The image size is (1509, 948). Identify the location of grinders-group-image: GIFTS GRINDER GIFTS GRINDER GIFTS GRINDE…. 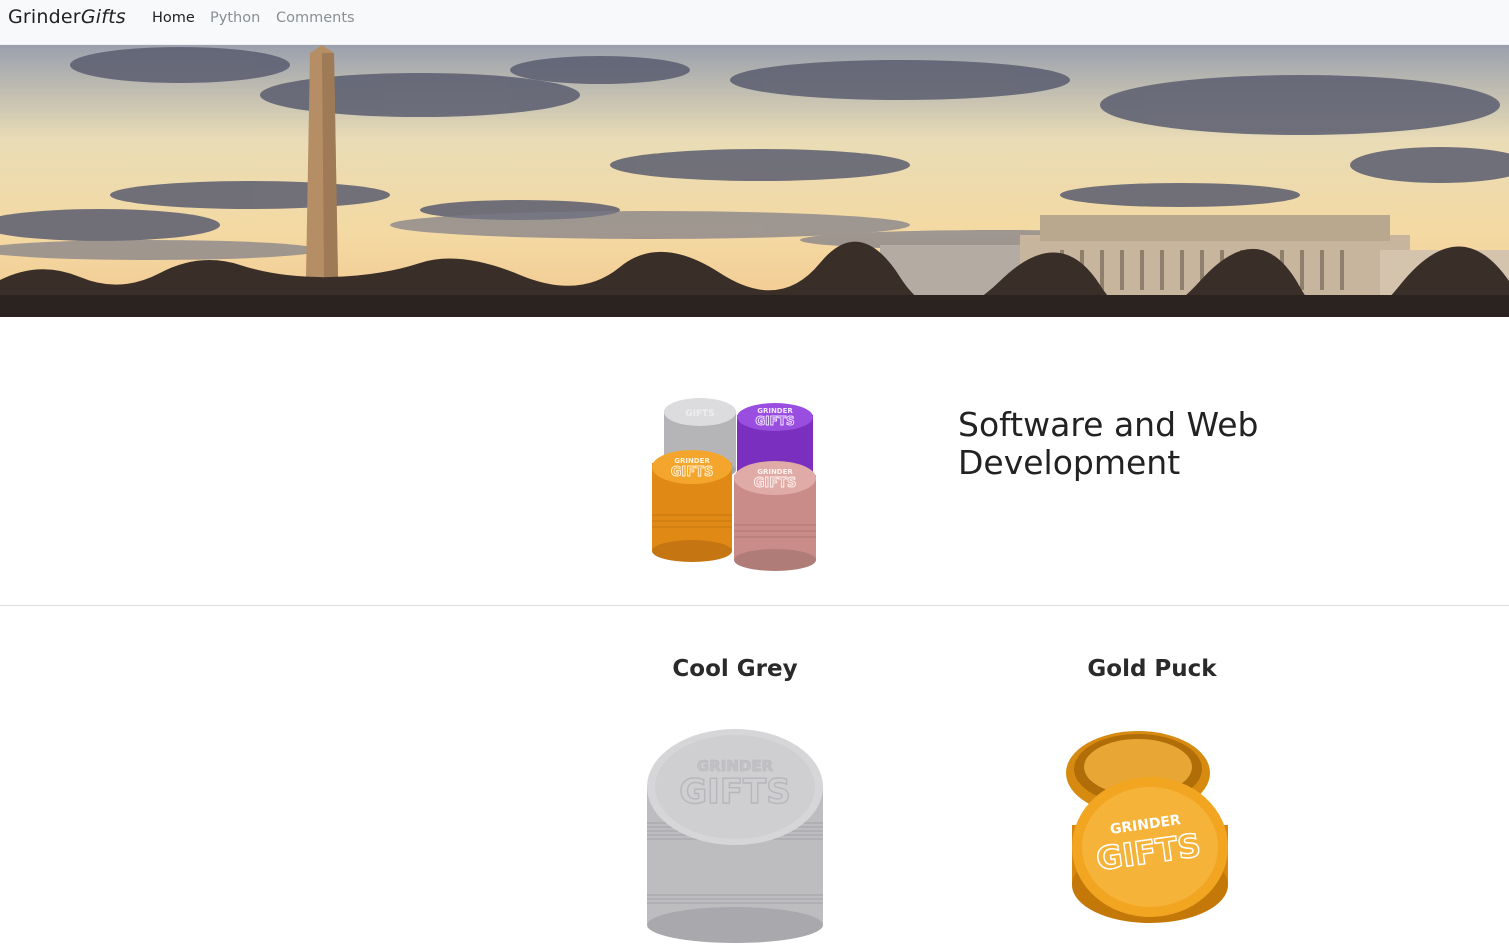
(734, 487).